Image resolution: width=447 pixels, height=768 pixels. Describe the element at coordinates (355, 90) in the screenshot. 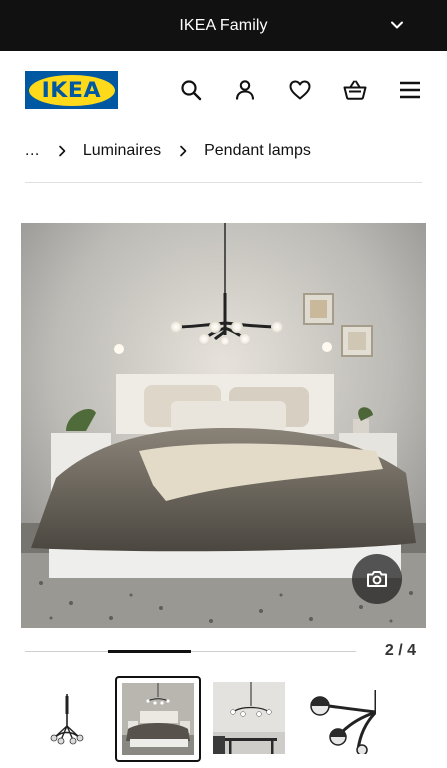

I see `basket-icon` at that location.